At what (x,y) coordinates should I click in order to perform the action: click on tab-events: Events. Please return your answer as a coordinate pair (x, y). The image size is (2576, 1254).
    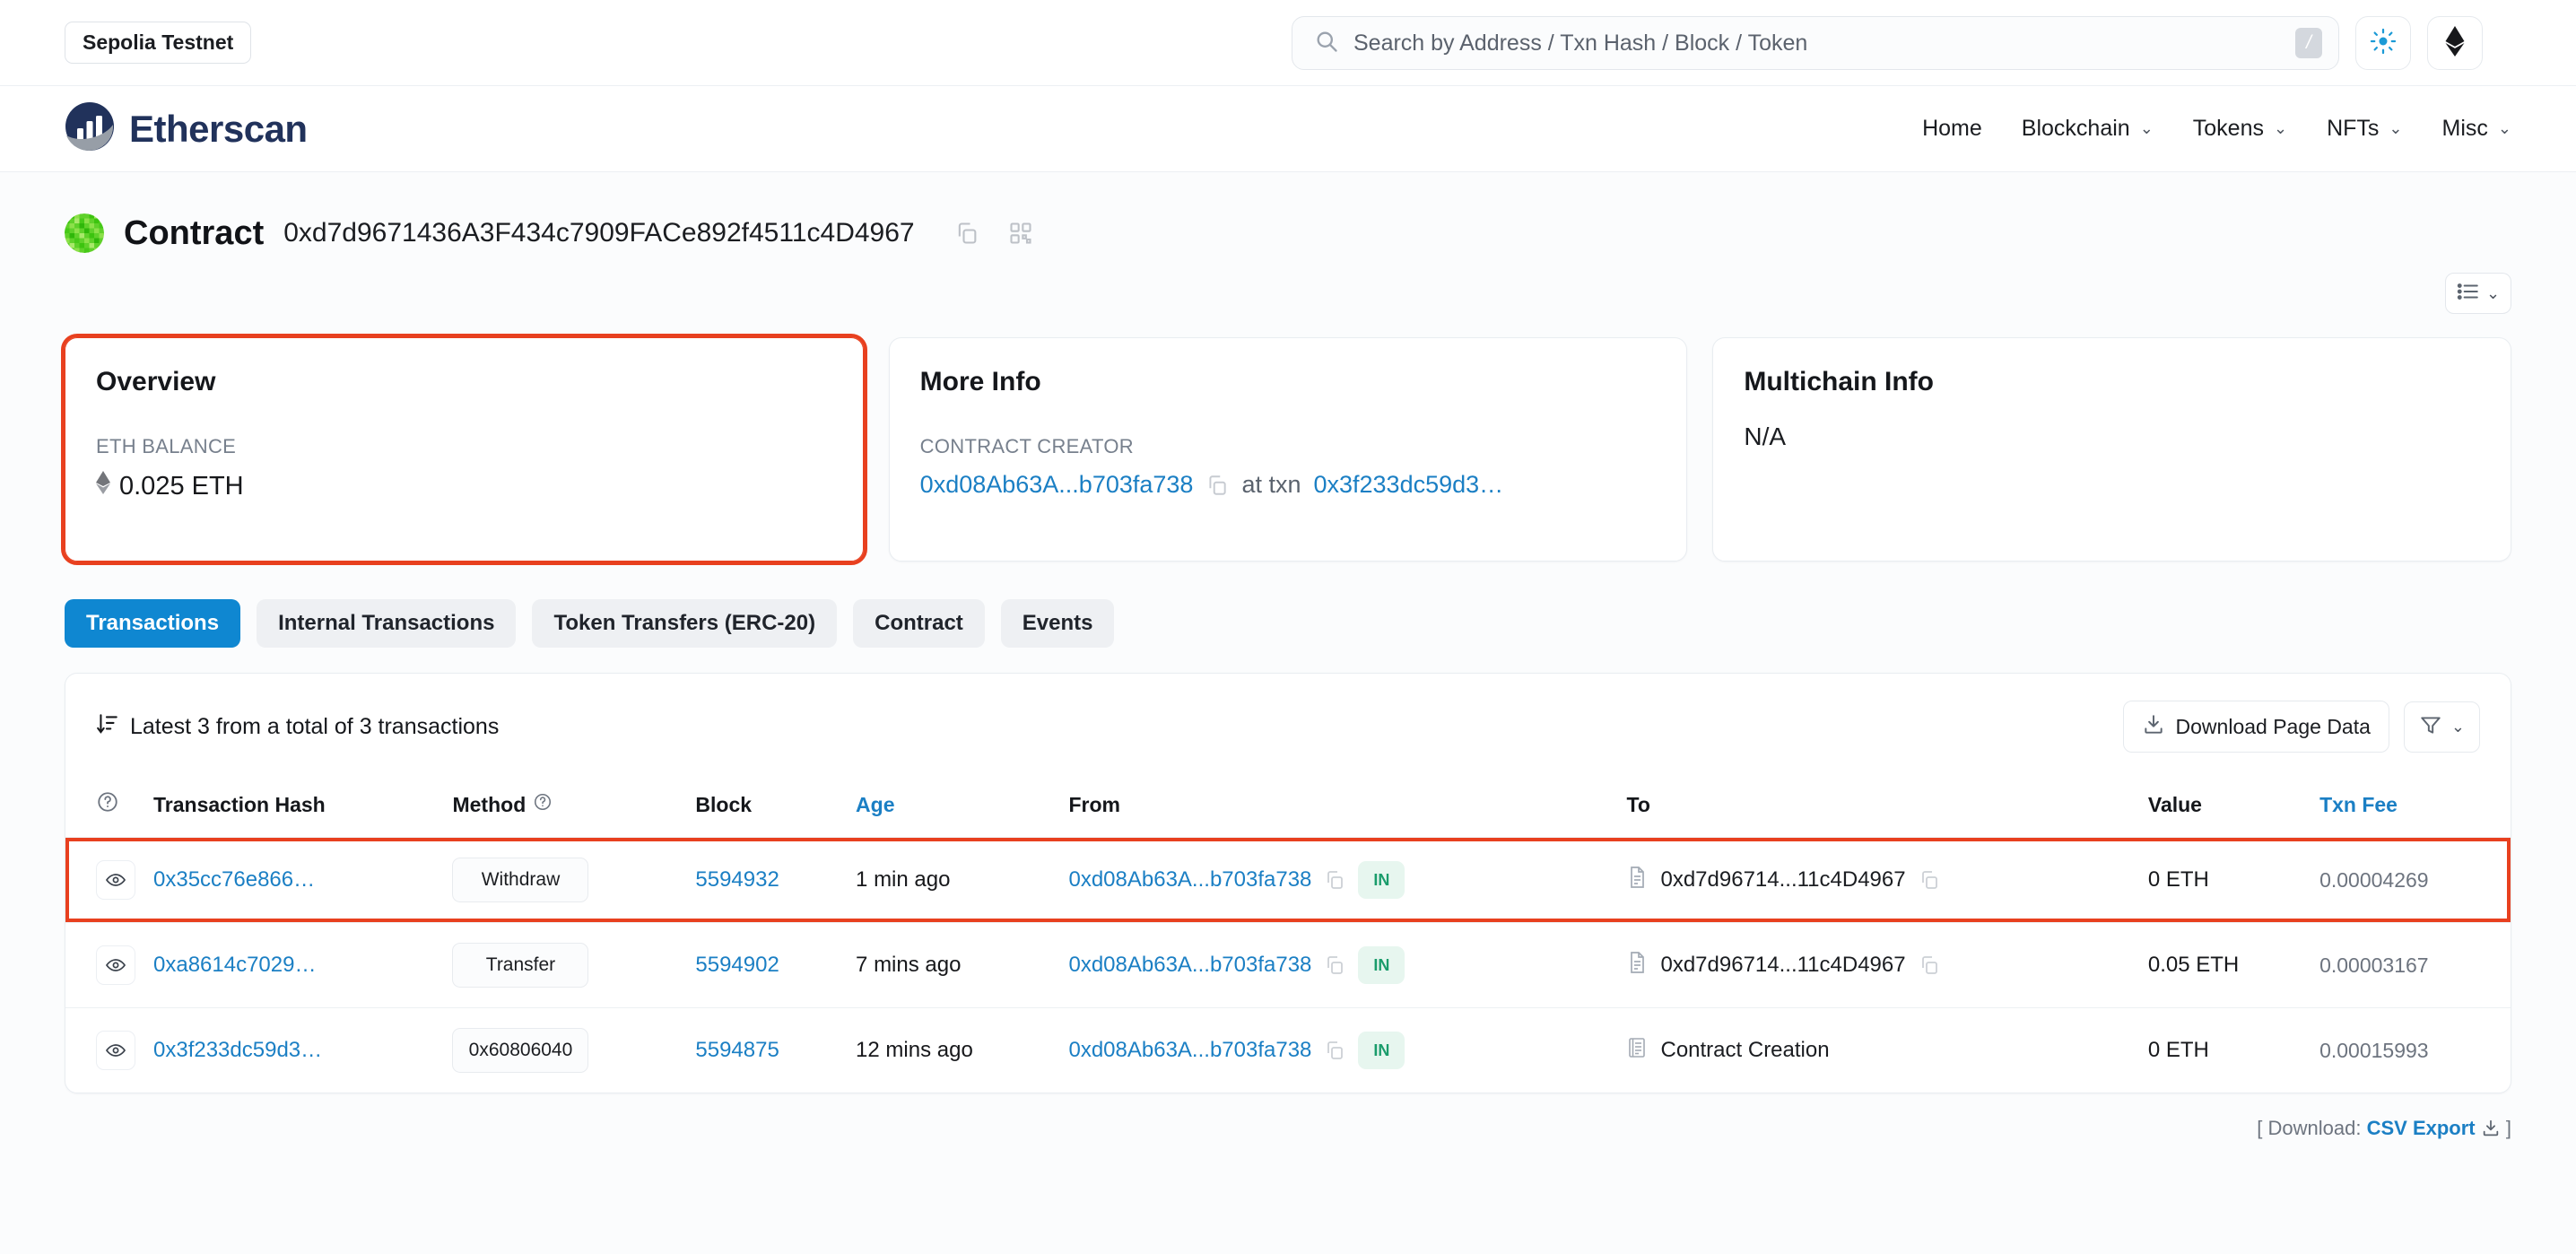
    Looking at the image, I should click on (1057, 623).